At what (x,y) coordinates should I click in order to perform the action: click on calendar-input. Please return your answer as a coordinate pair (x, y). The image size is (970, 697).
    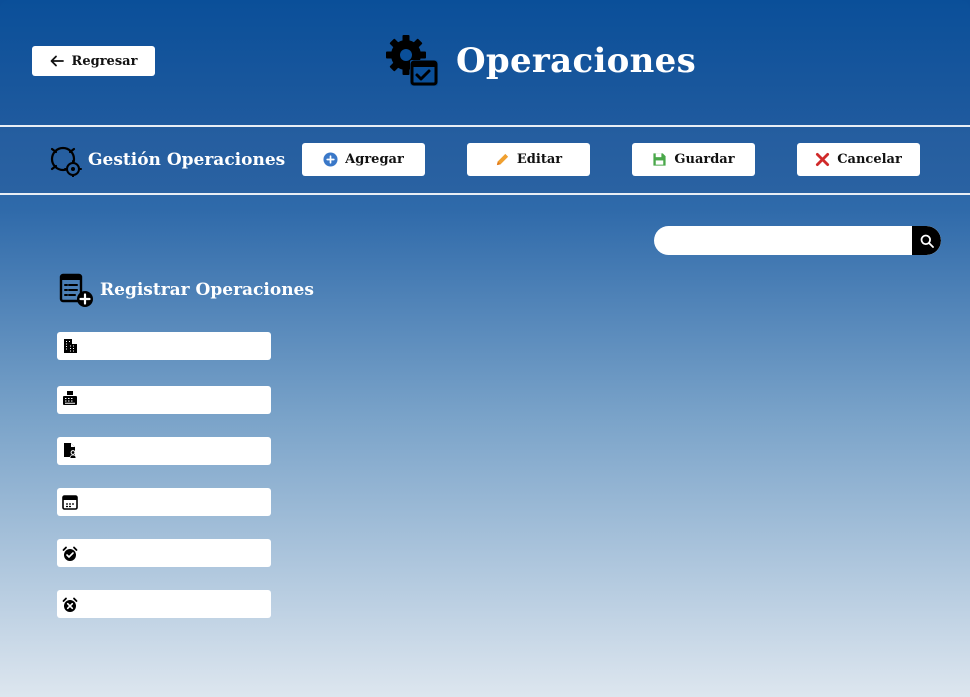
    Looking at the image, I should click on (175, 502).